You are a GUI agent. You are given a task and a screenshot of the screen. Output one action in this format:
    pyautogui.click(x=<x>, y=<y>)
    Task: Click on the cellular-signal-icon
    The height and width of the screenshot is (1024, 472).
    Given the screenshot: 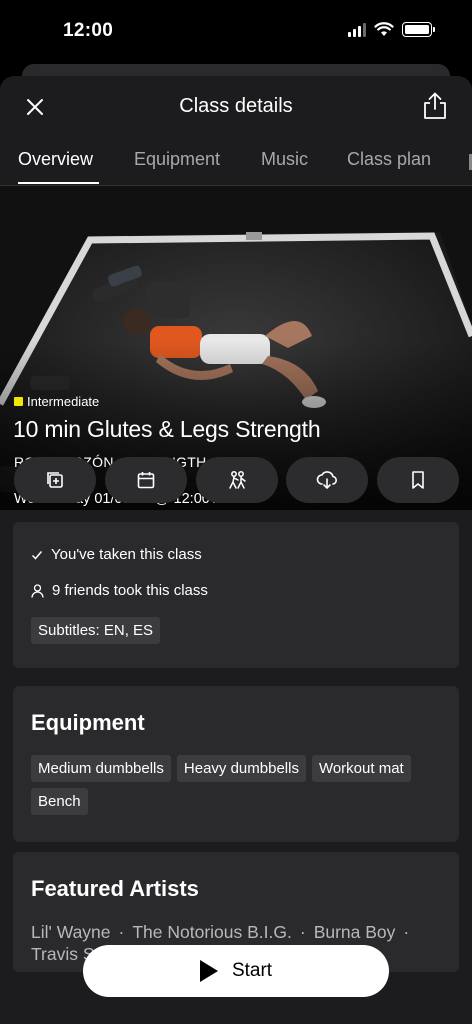 What is the action you would take?
    pyautogui.click(x=357, y=29)
    